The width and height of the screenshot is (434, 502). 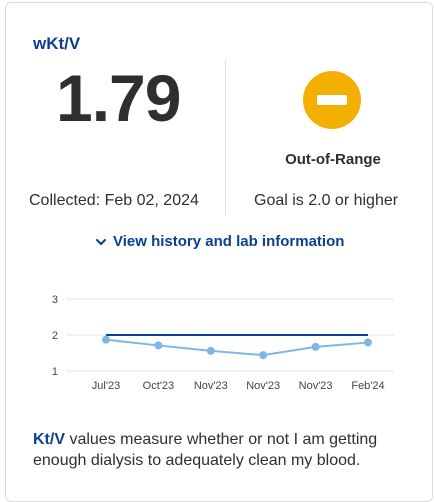 I want to click on x-tick-label: Jul'23, so click(x=106, y=386).